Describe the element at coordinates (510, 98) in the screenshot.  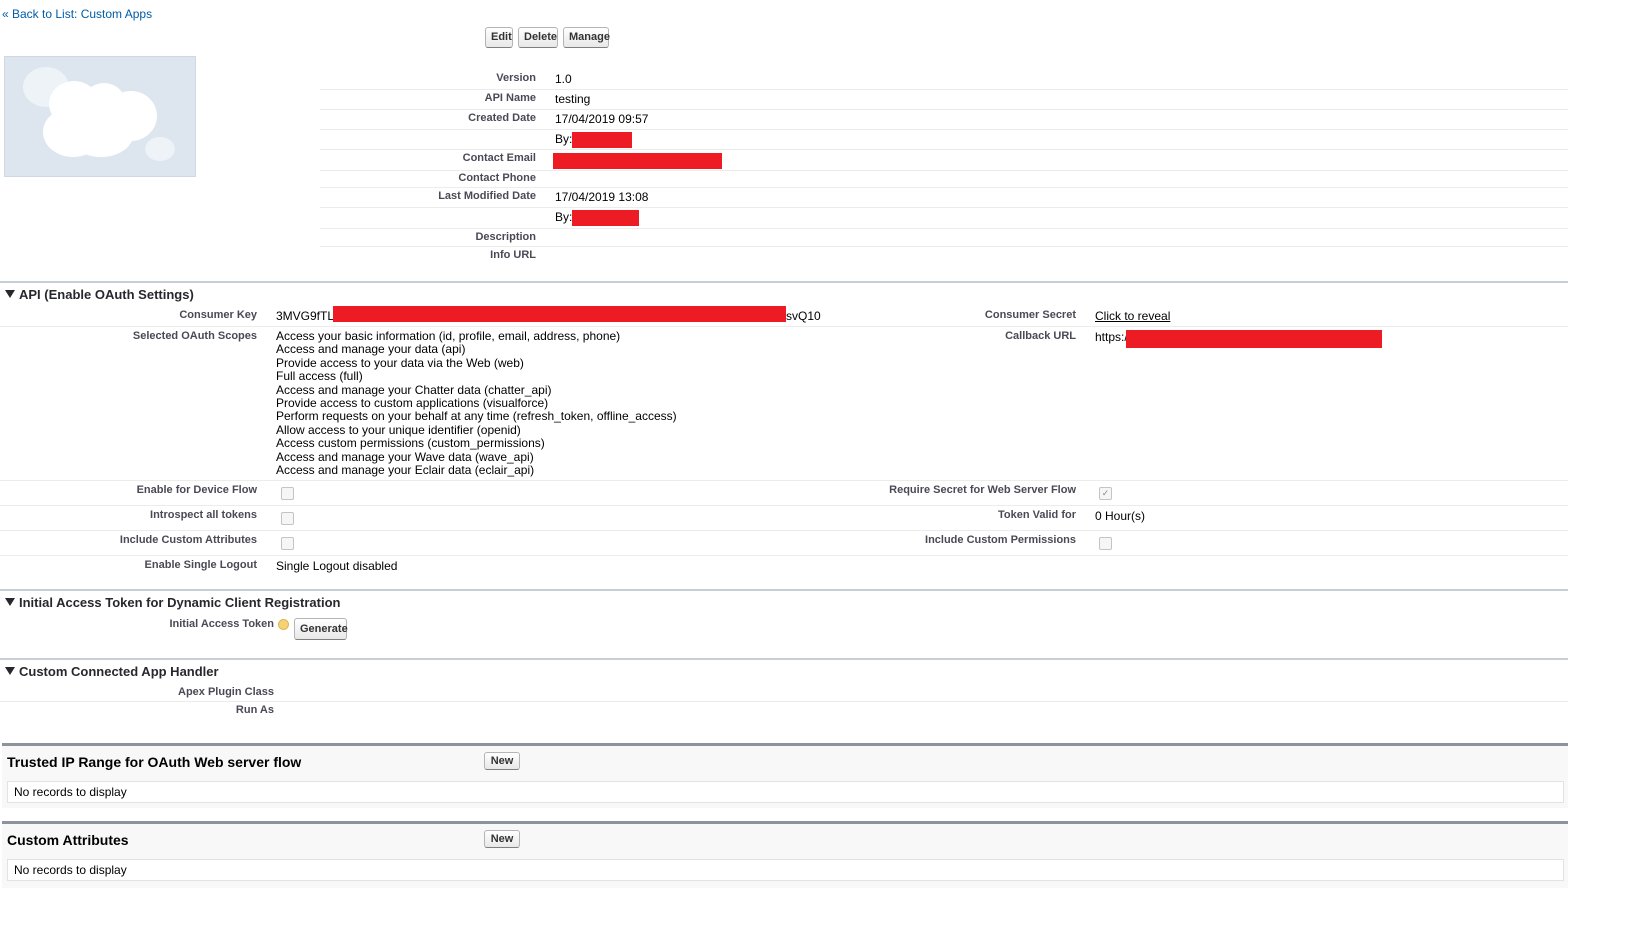
I see `api-name-label: API Name` at that location.